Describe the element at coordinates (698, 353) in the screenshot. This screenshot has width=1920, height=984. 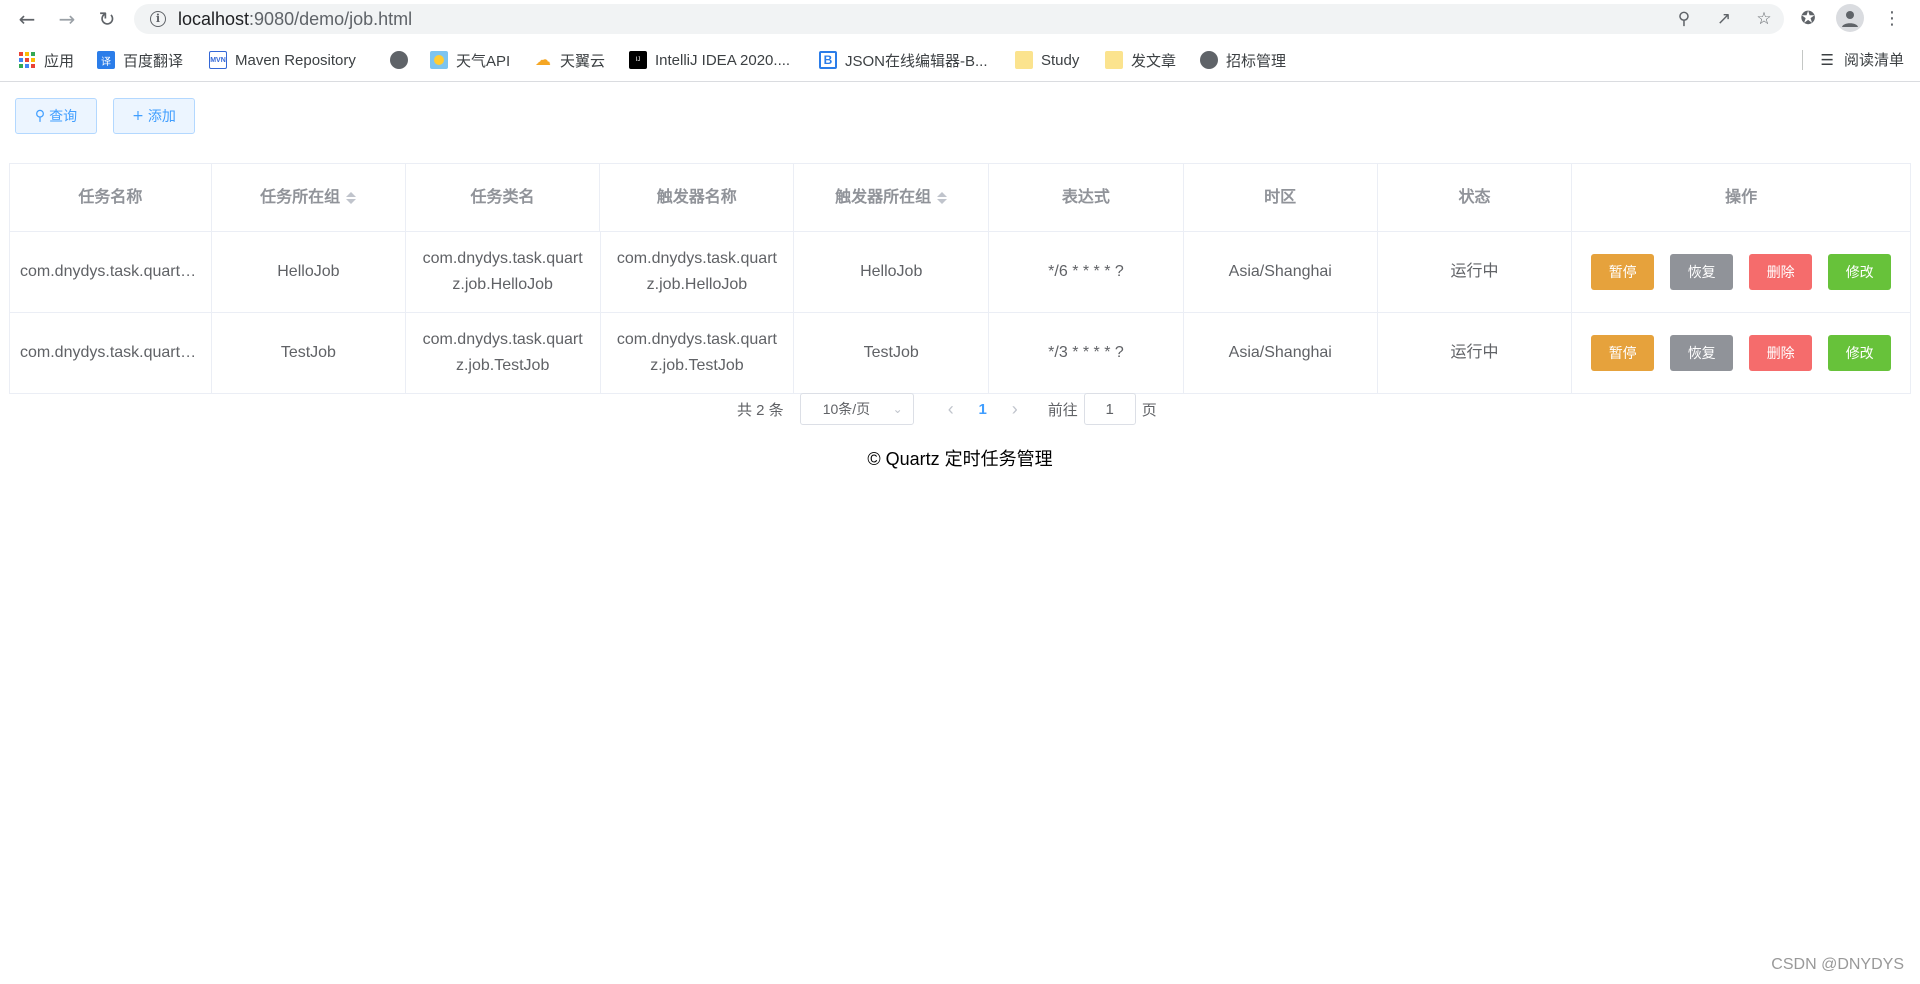
I see `trigger-name-cell: com.dnydys.task.quart z.job.TestJob` at that location.